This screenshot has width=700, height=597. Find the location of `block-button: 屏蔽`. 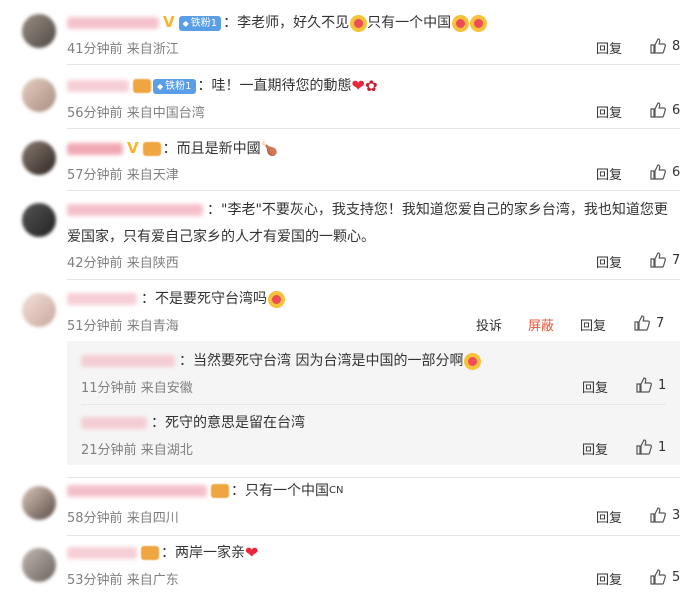

block-button: 屏蔽 is located at coordinates (541, 324).